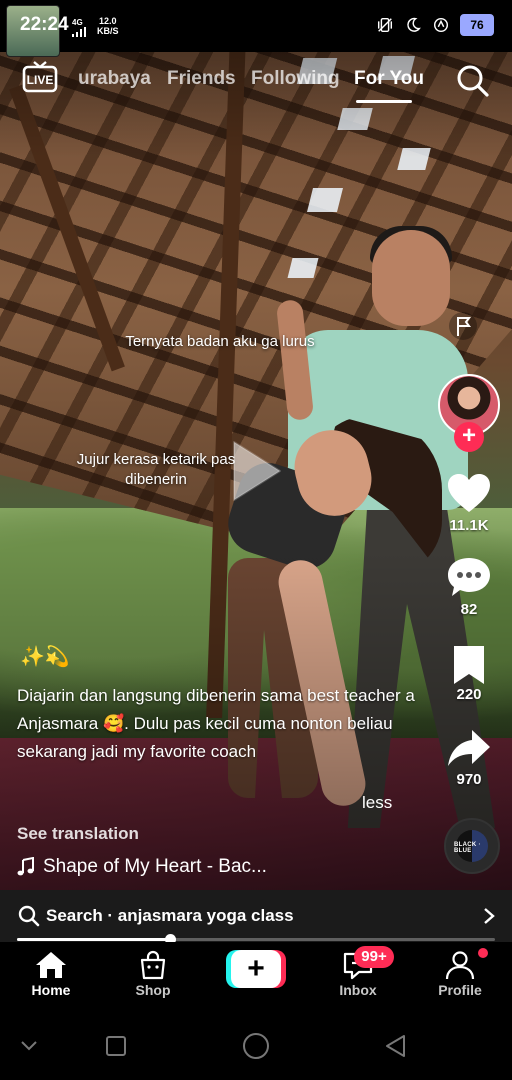 This screenshot has height=1080, width=512. Describe the element at coordinates (256, 471) in the screenshot. I see `play-icon` at that location.